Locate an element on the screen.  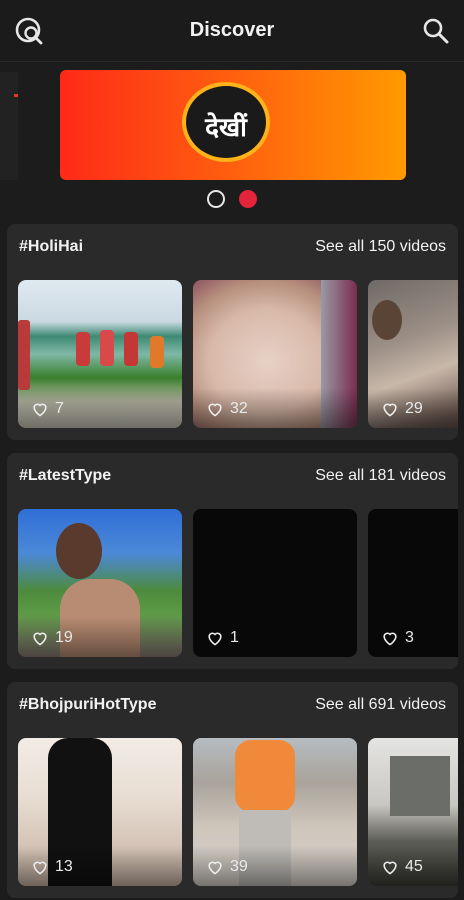
like-count-value: 32 is located at coordinates (239, 408).